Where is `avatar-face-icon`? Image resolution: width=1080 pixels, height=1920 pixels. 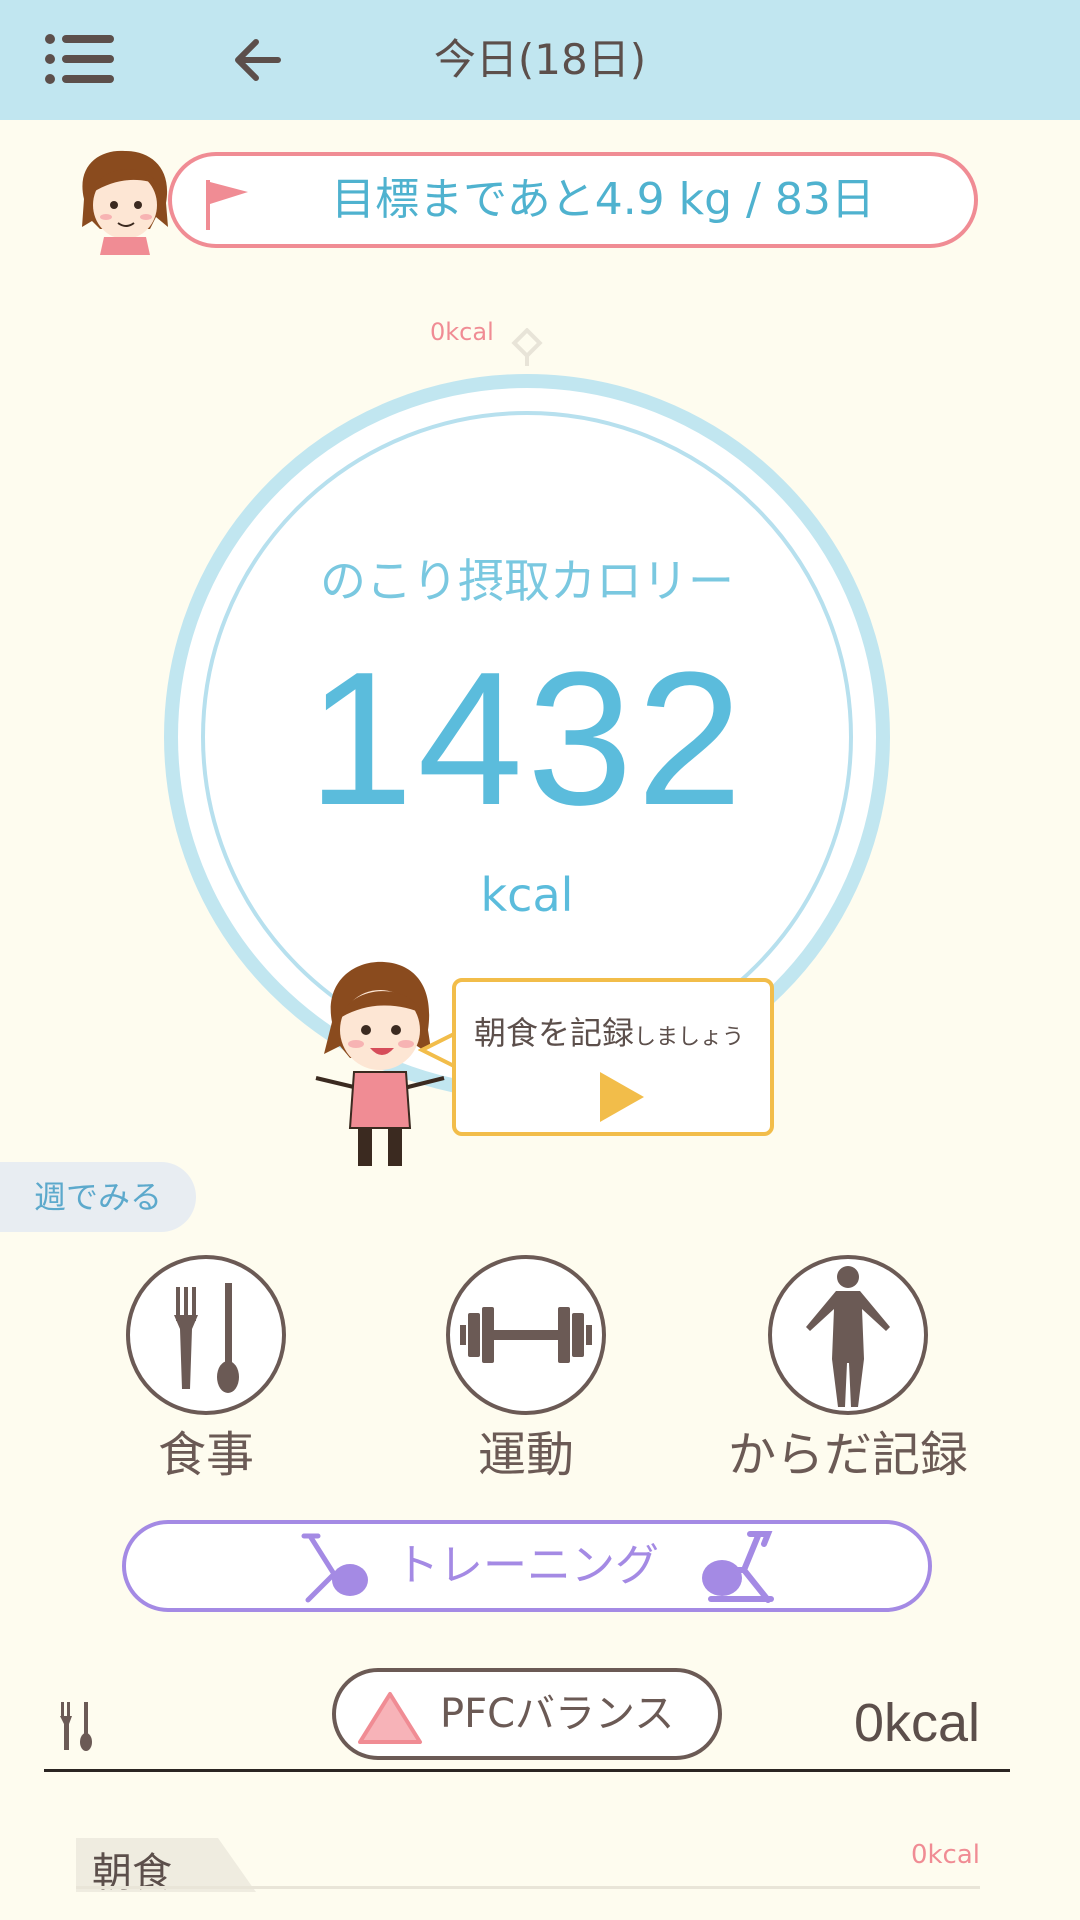
avatar-face-icon is located at coordinates (125, 202).